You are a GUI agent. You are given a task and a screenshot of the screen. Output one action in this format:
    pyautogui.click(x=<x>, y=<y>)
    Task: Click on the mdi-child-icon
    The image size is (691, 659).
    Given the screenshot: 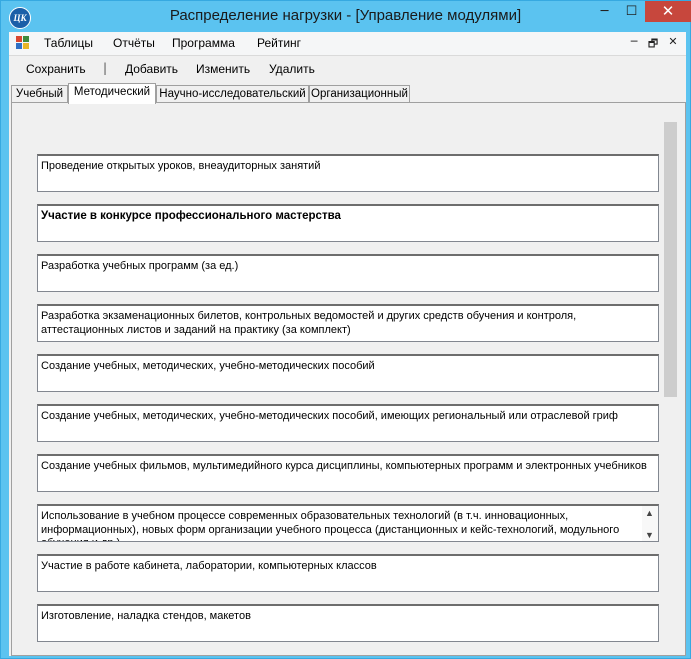 What is the action you would take?
    pyautogui.click(x=23, y=43)
    